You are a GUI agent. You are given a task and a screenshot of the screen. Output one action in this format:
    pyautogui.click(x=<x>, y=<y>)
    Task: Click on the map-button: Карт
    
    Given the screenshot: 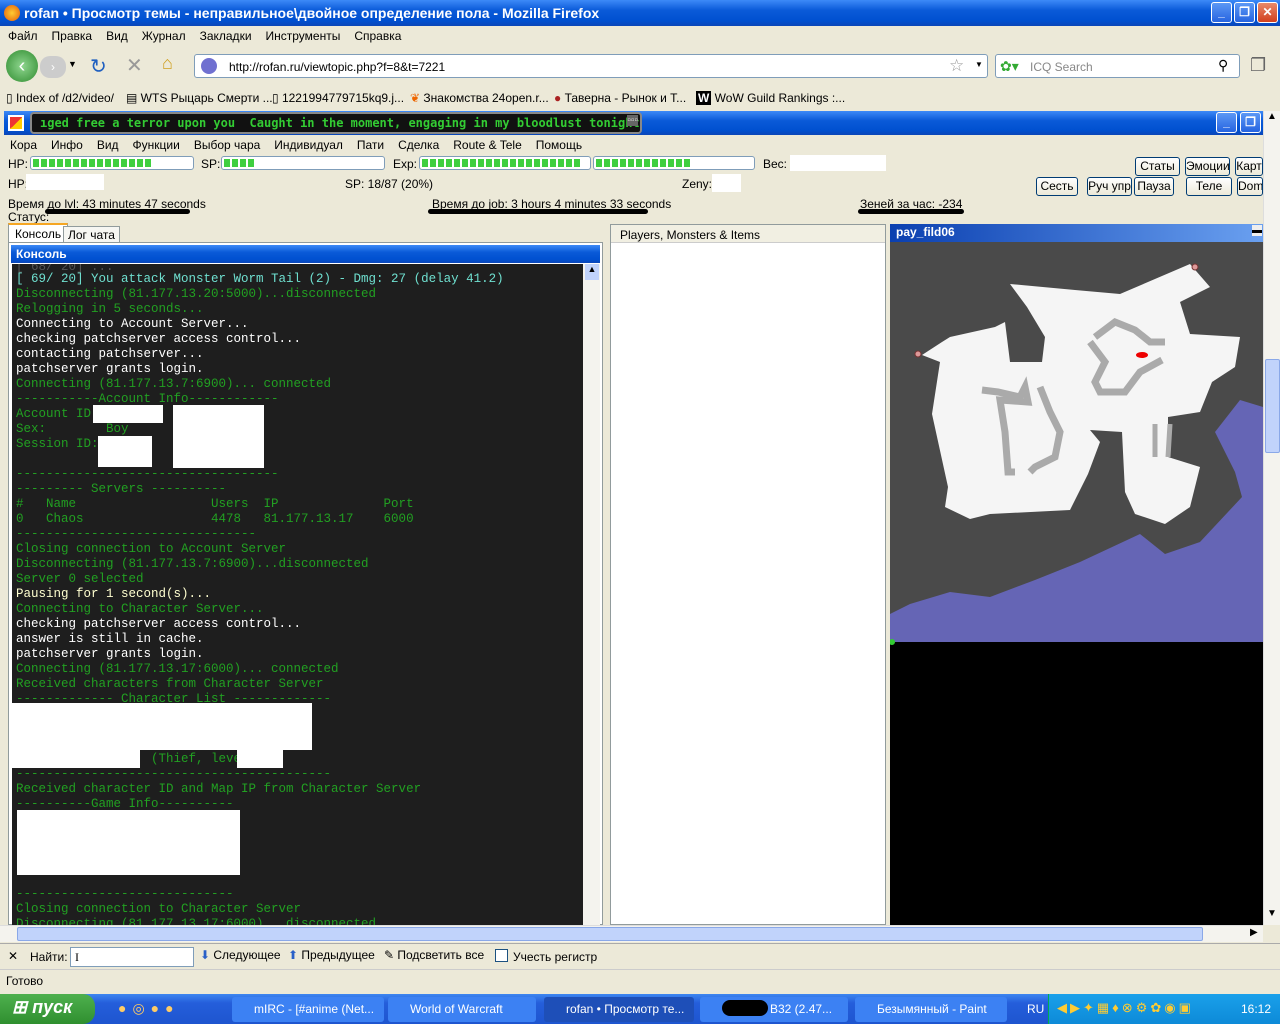 What is the action you would take?
    pyautogui.click(x=1249, y=166)
    